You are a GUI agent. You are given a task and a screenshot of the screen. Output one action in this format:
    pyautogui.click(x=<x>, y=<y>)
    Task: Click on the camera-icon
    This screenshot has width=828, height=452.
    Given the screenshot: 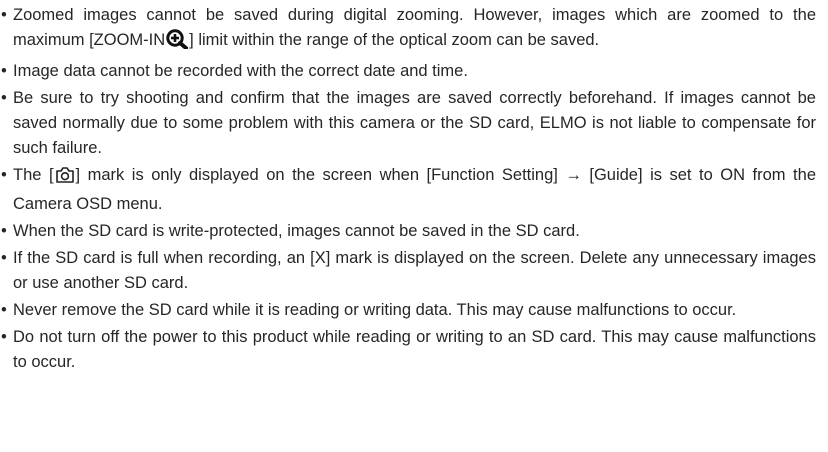 What is the action you would take?
    pyautogui.click(x=65, y=179)
    